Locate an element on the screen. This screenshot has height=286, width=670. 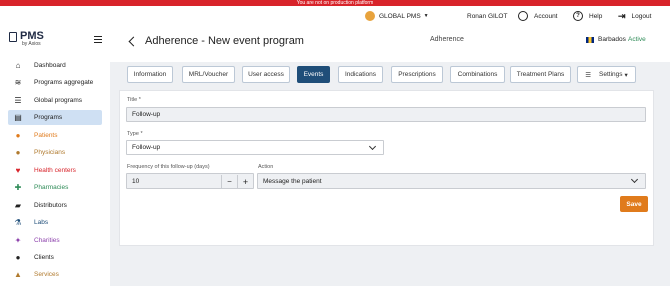
type-select-value: Follow-up is located at coordinates (146, 147).